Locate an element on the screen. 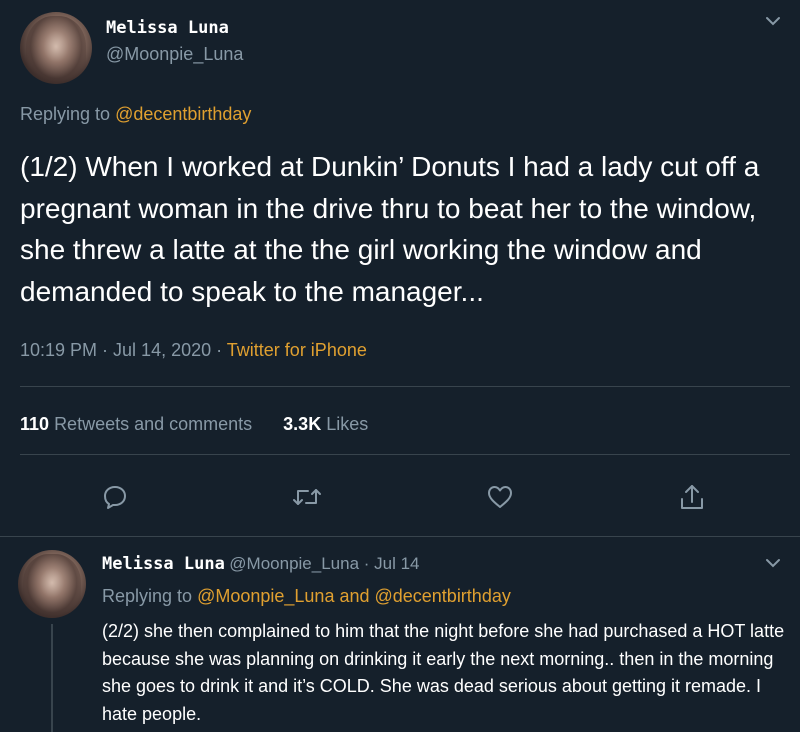 The image size is (800, 732). author-name: Melissa Luna is located at coordinates (167, 28).